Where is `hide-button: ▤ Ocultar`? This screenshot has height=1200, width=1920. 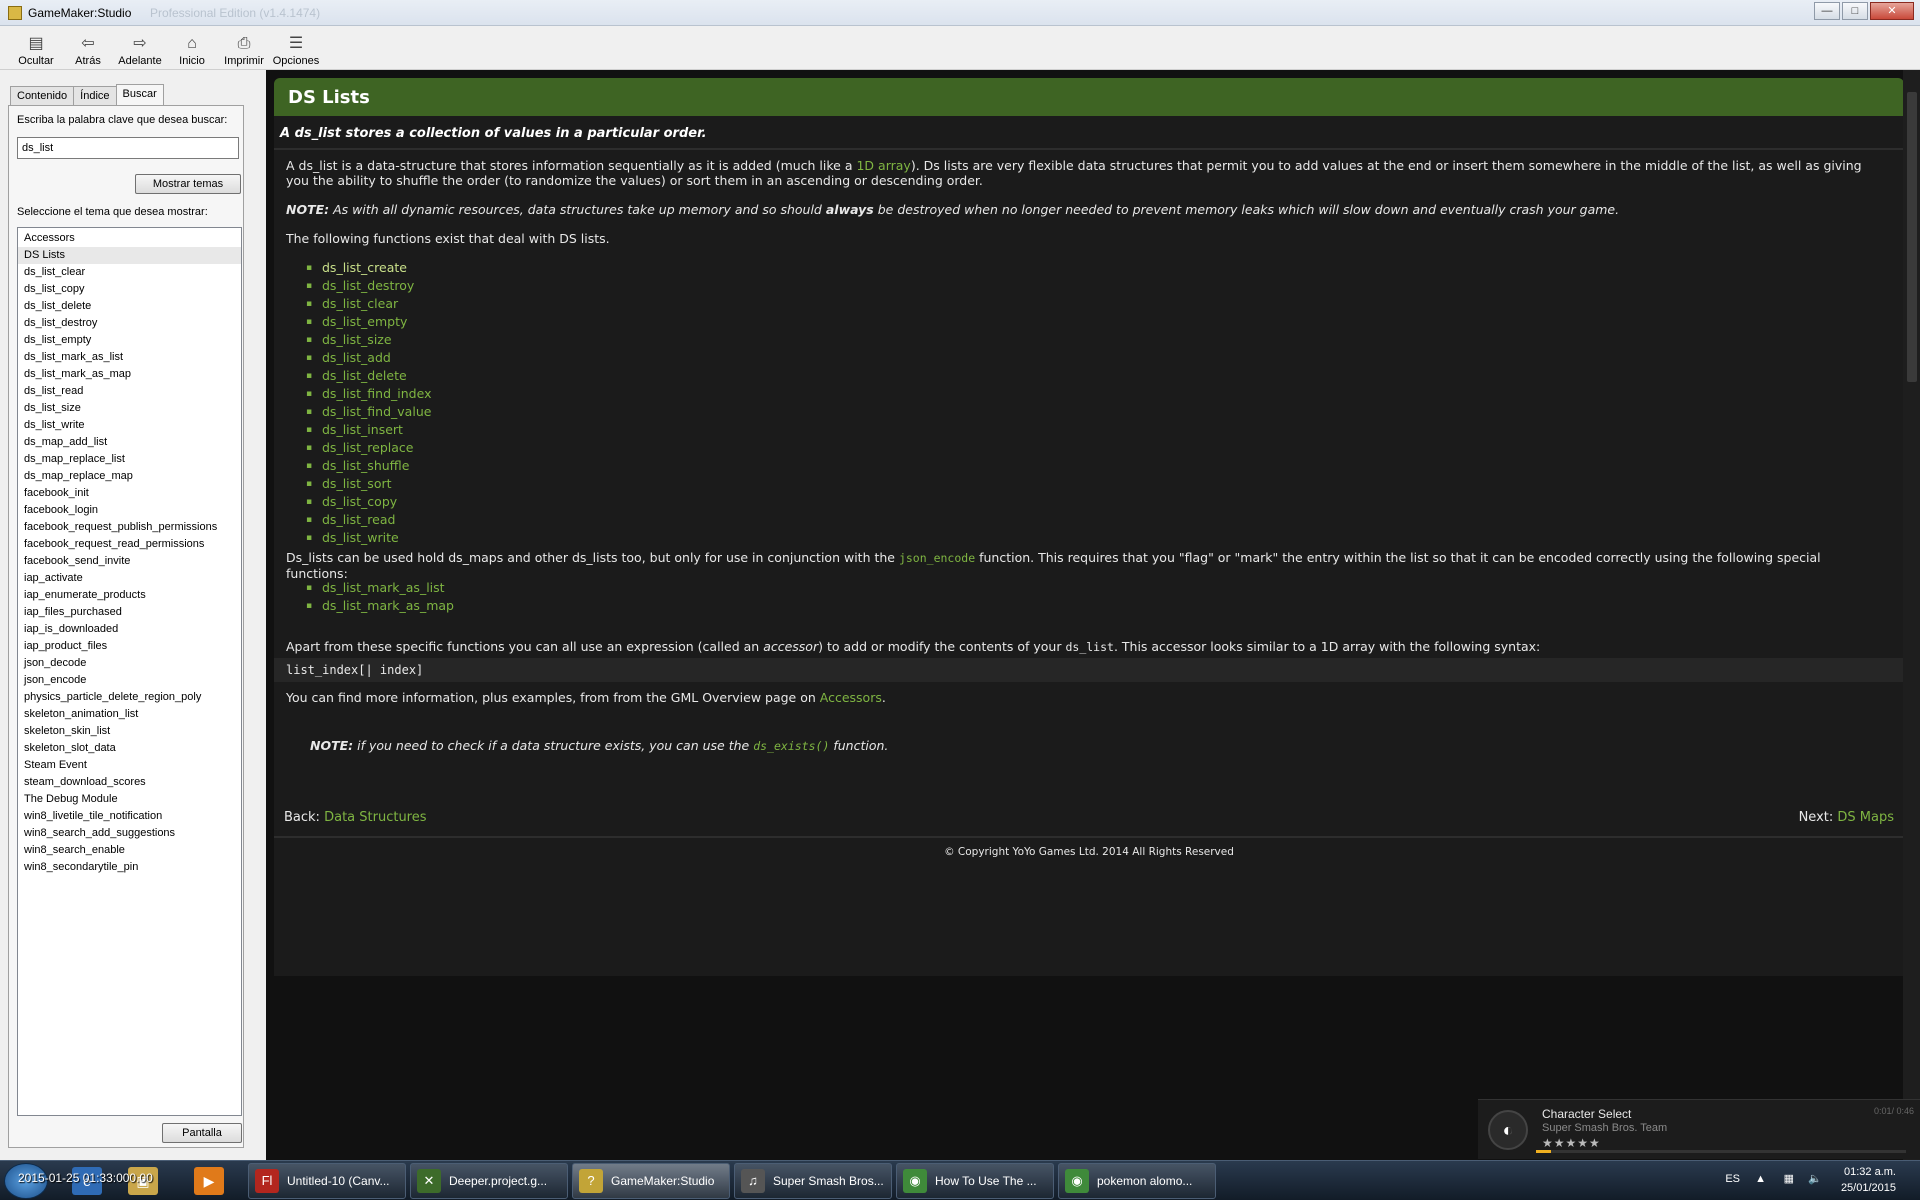 hide-button: ▤ Ocultar is located at coordinates (36, 48).